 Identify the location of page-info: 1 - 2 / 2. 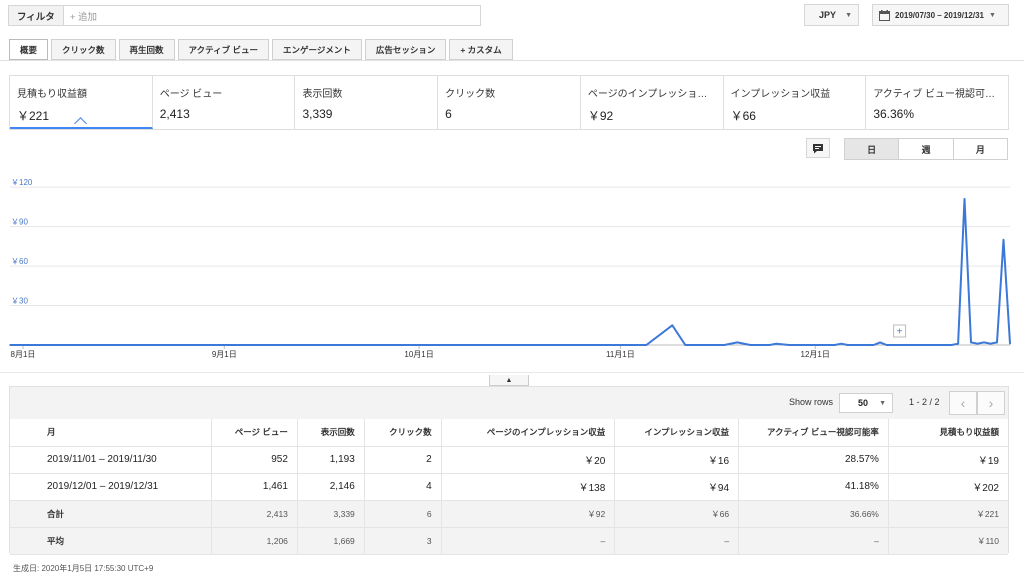
(924, 402).